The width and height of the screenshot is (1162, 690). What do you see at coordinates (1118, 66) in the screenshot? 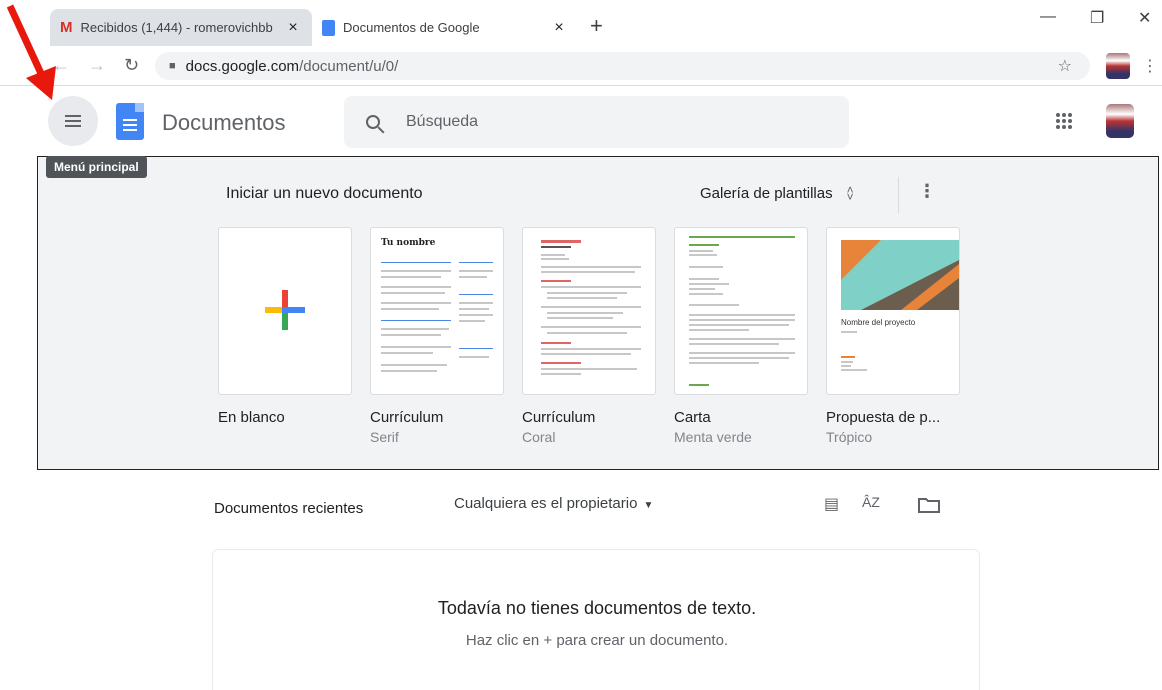
I see `browser-profile-avatar` at bounding box center [1118, 66].